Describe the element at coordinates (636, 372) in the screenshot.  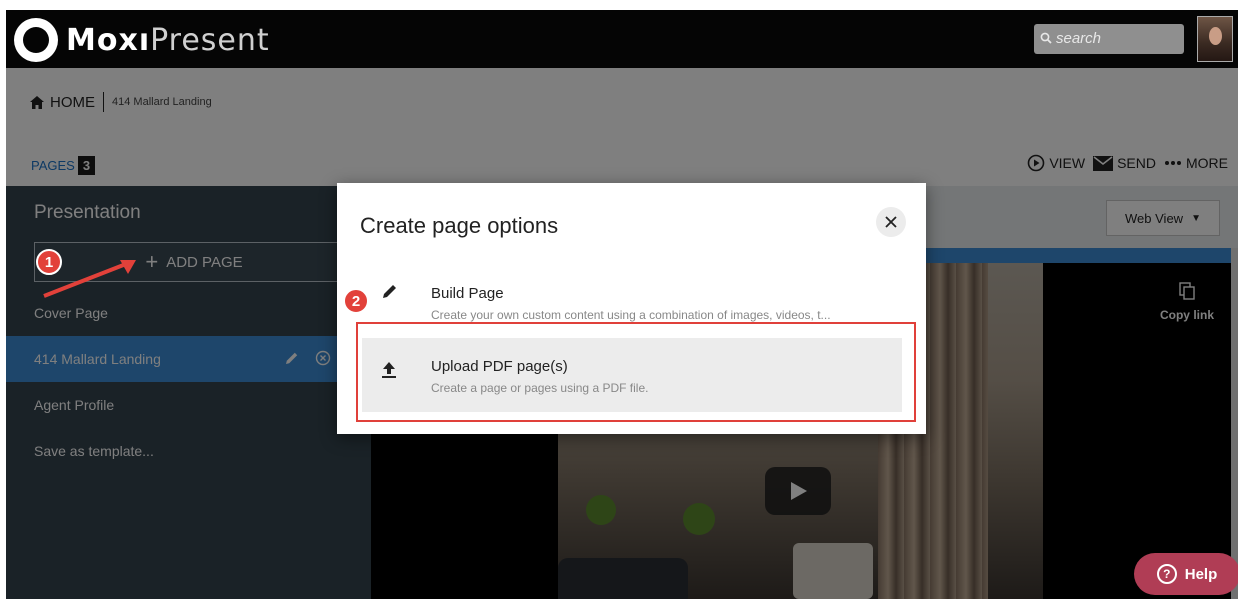
I see `annotation-highlight-box` at that location.